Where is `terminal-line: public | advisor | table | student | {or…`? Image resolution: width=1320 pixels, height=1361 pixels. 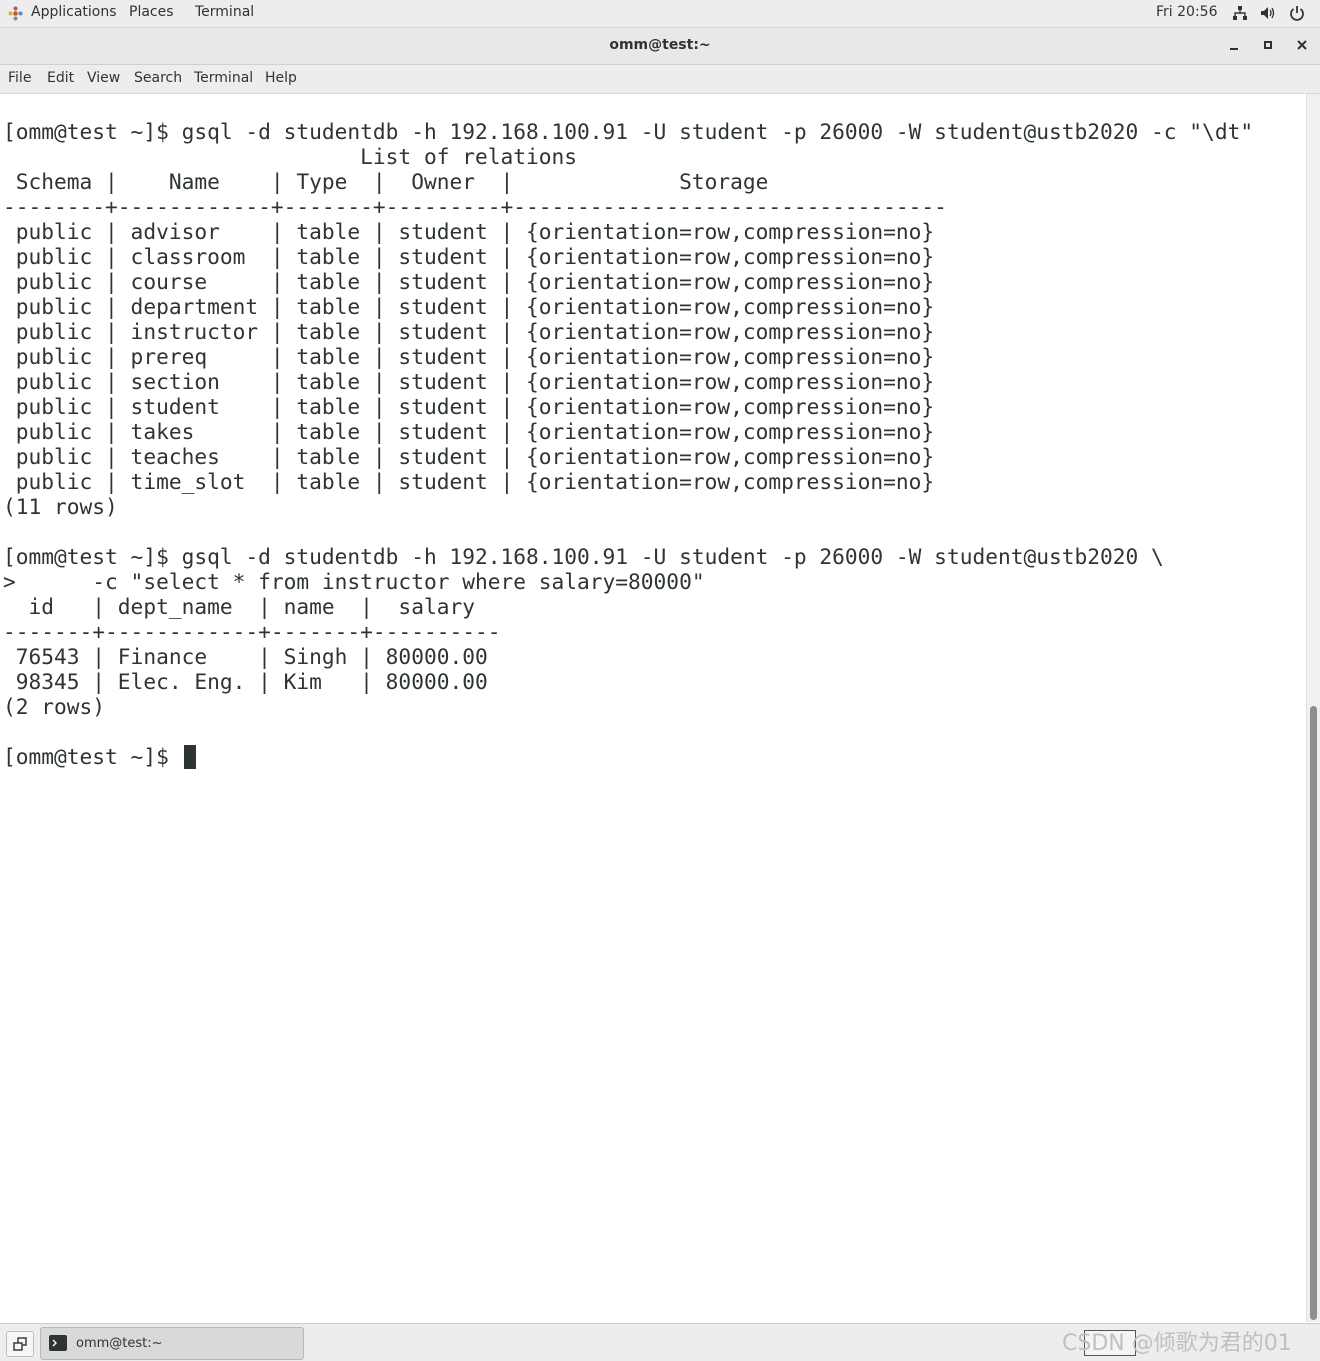
terminal-line: public | advisor | table | student | {or… is located at coordinates (469, 231).